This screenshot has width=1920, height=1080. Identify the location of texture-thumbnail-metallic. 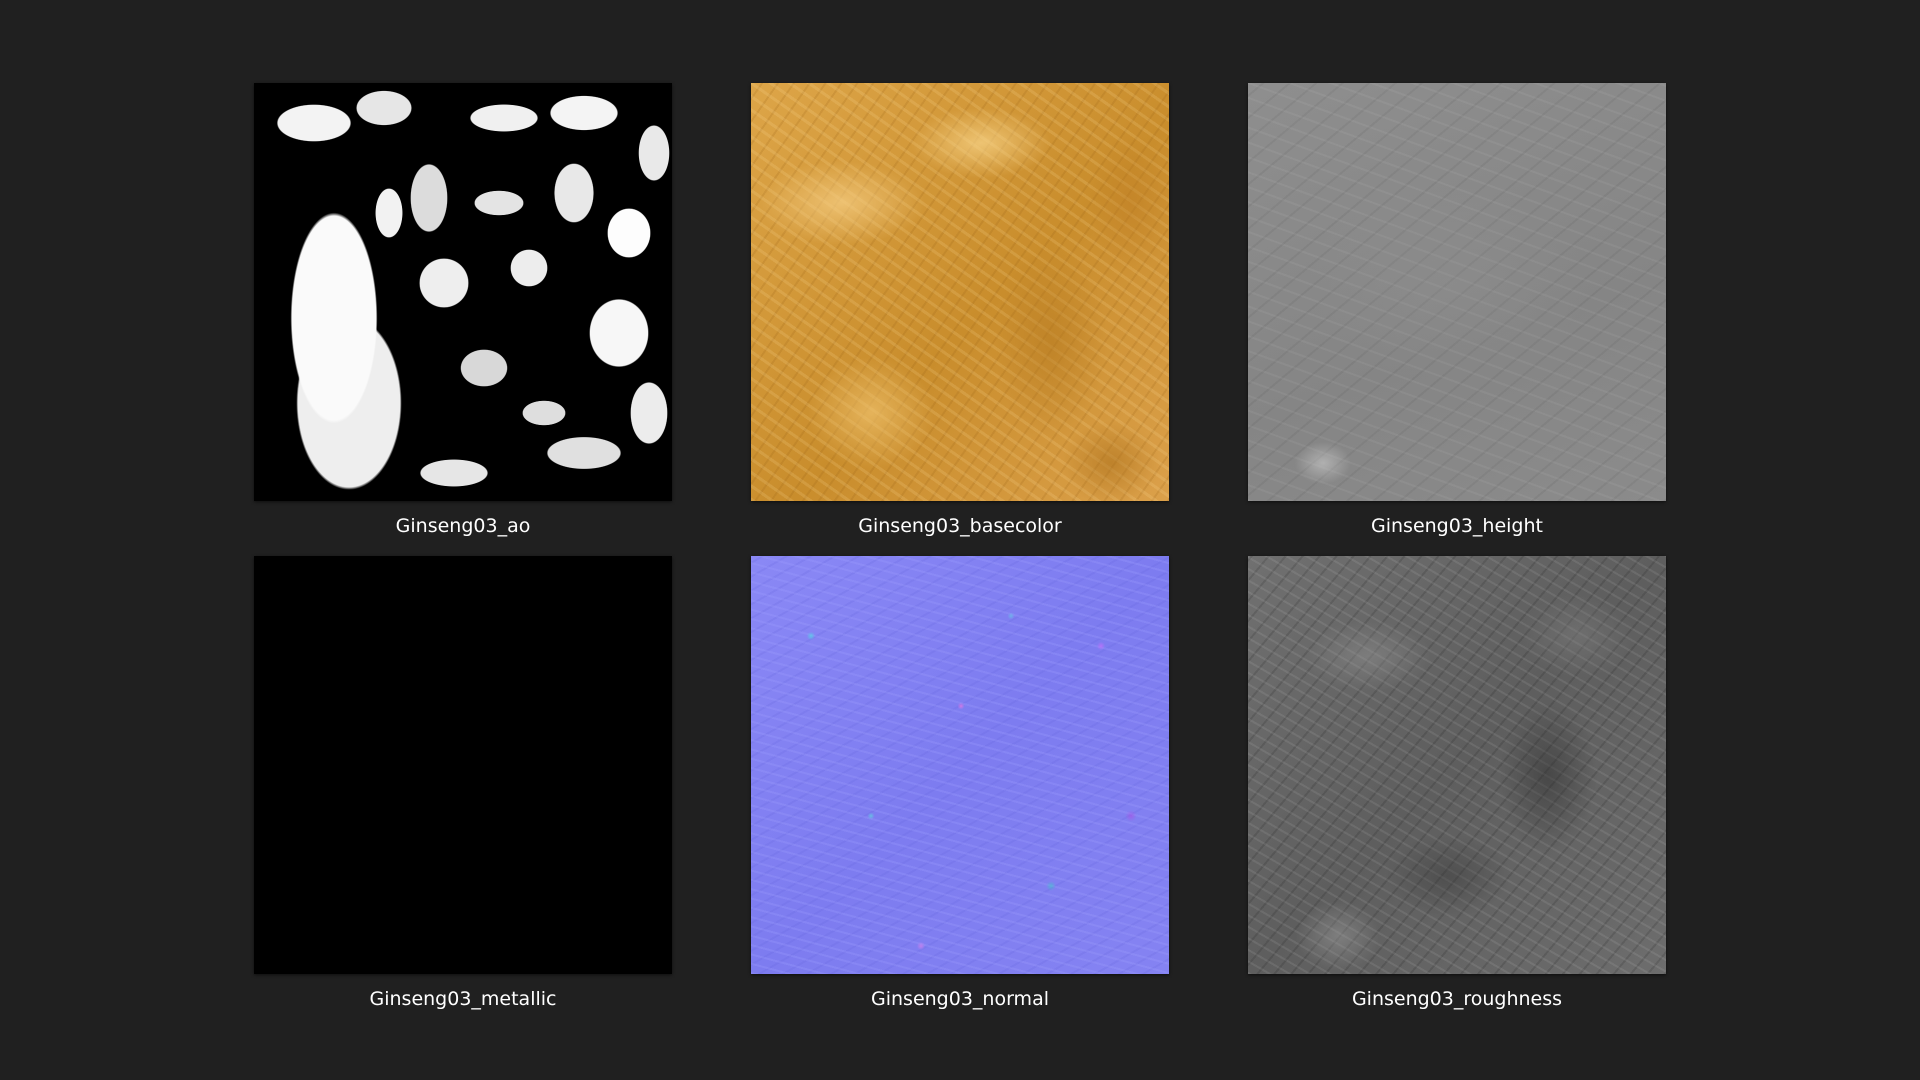
(463, 765).